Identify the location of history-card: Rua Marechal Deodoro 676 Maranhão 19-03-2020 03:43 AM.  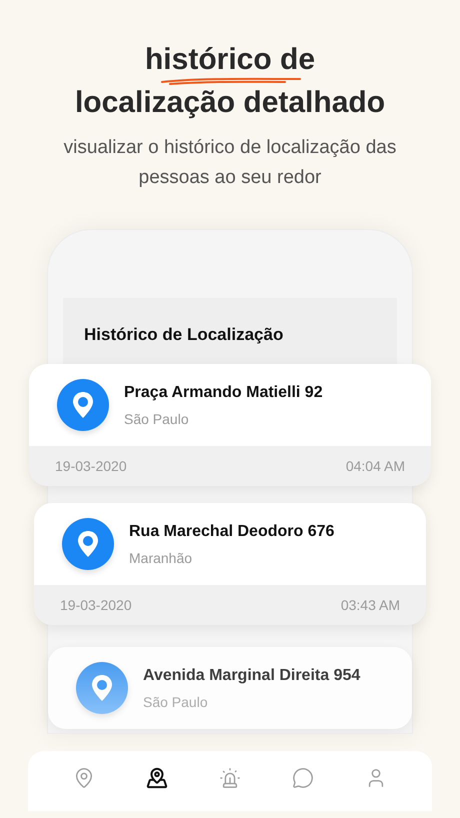
(230, 564).